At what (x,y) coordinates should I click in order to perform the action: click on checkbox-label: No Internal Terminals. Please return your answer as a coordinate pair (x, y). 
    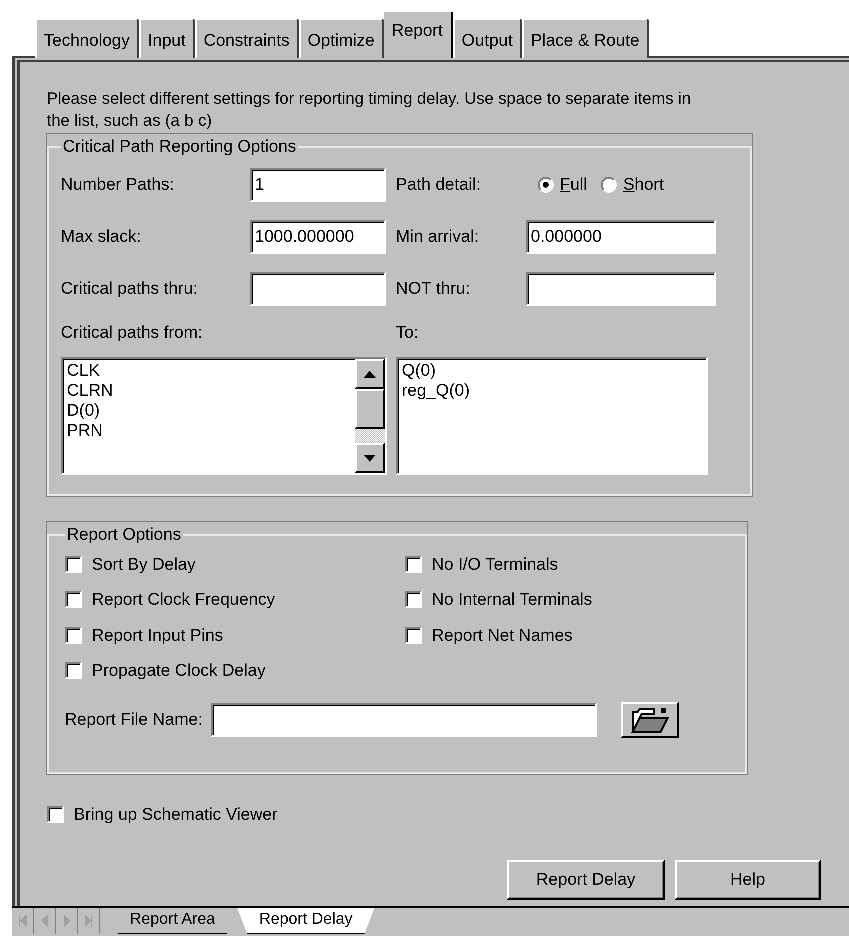
    Looking at the image, I should click on (512, 600).